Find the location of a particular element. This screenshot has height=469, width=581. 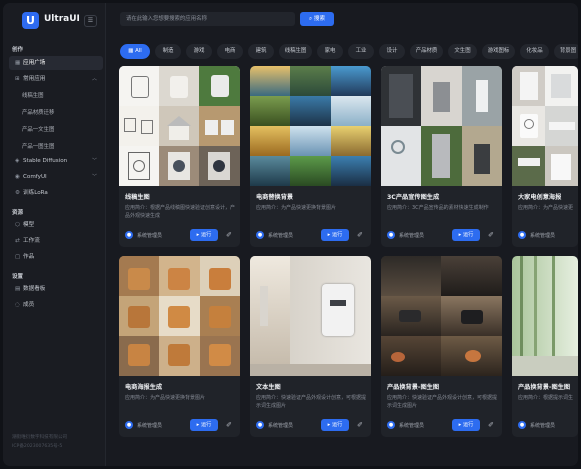

train-icon: ⚙ is located at coordinates (18, 193).